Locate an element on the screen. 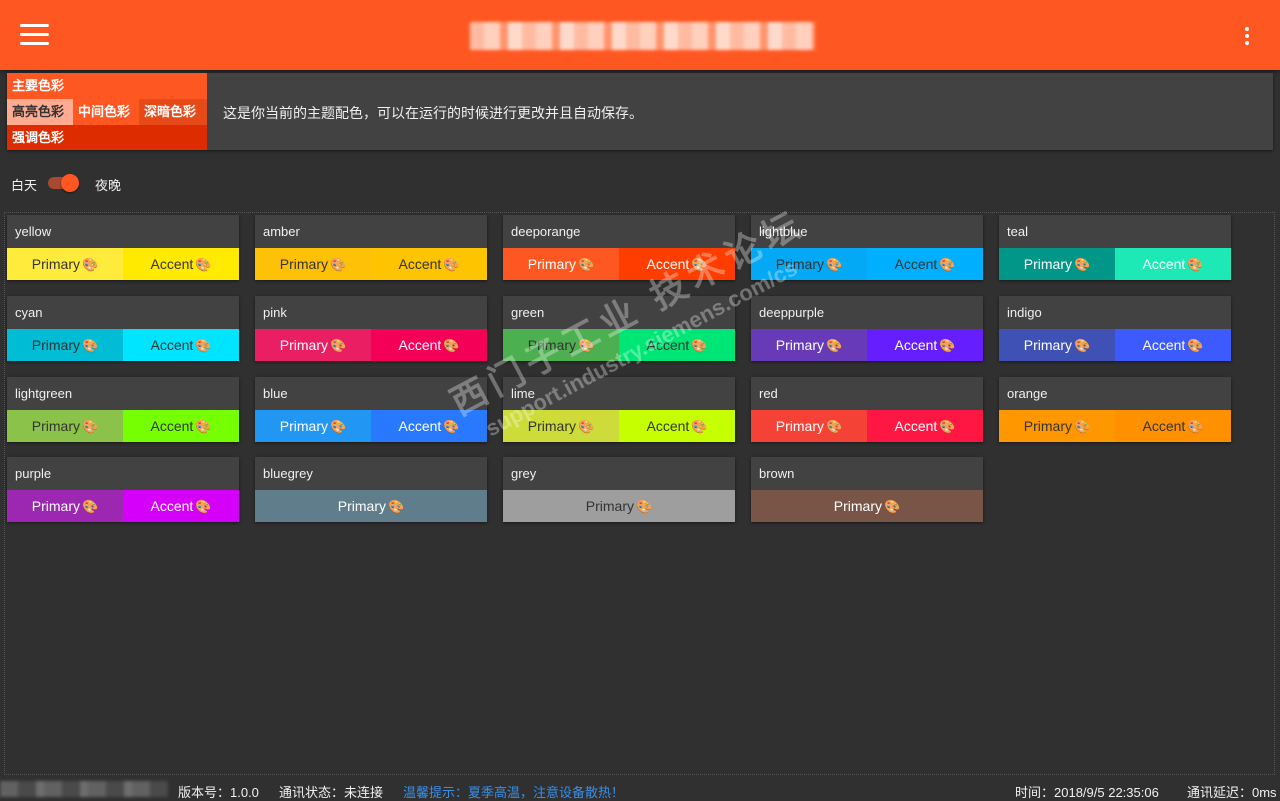  palette-card-yellow: yellow Primary 🎨 Accent 🎨 is located at coordinates (123, 247).